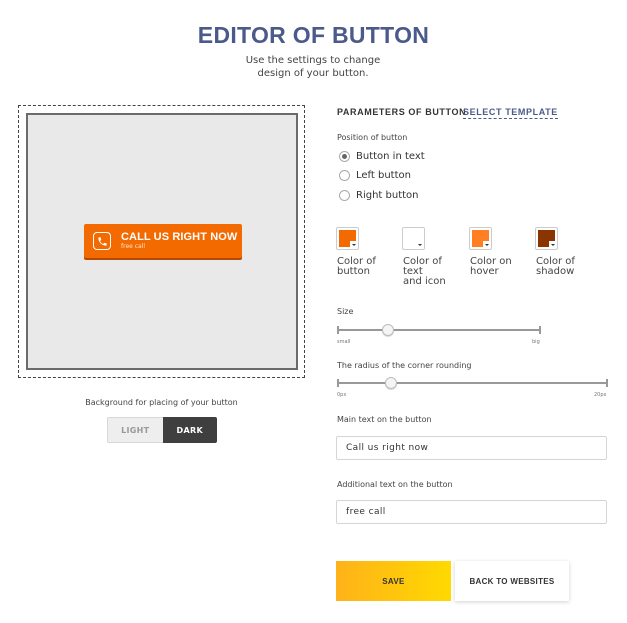 The height and width of the screenshot is (623, 627). I want to click on size-slider, so click(439, 330).